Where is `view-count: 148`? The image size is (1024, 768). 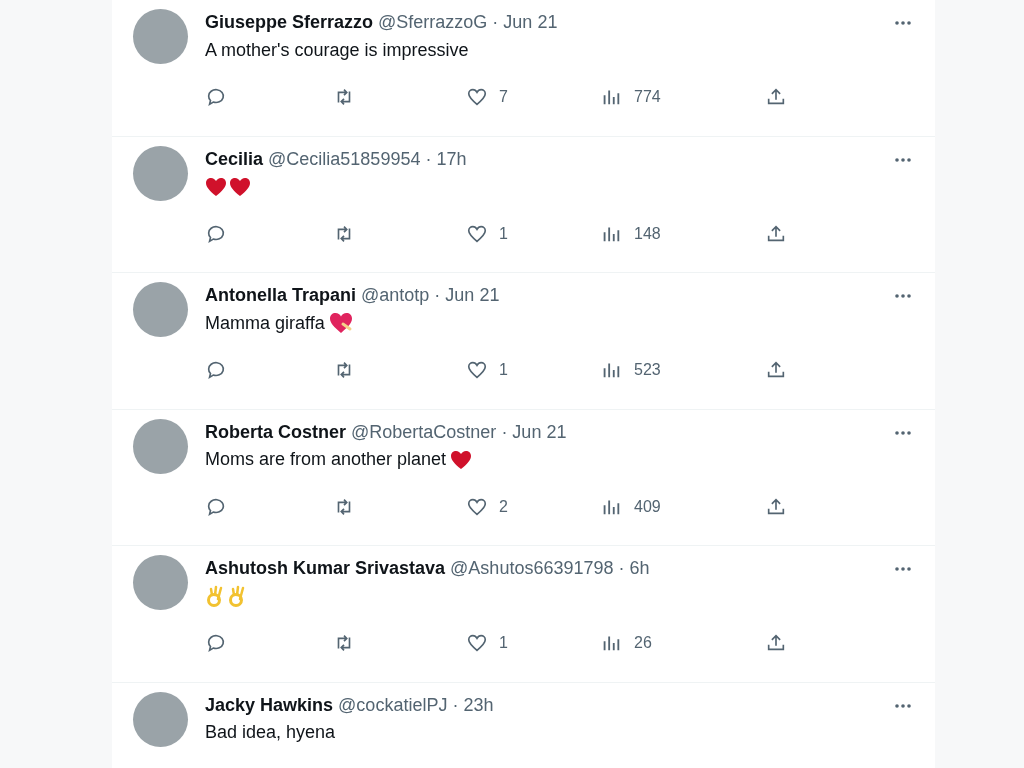 view-count: 148 is located at coordinates (647, 233).